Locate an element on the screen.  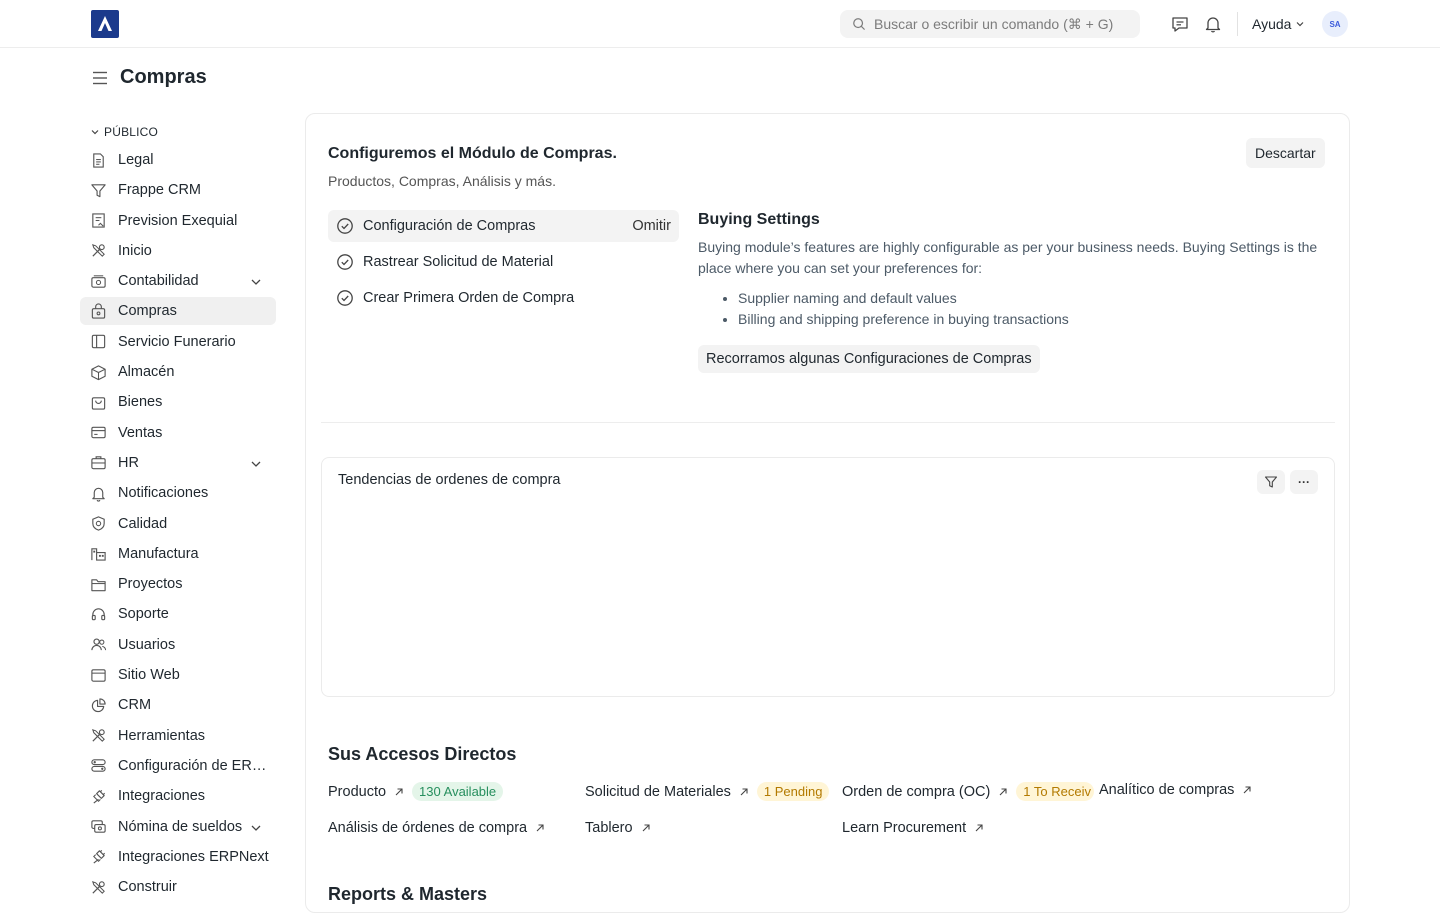
shortcut-item: Producto 130 Available is located at coordinates (416, 791).